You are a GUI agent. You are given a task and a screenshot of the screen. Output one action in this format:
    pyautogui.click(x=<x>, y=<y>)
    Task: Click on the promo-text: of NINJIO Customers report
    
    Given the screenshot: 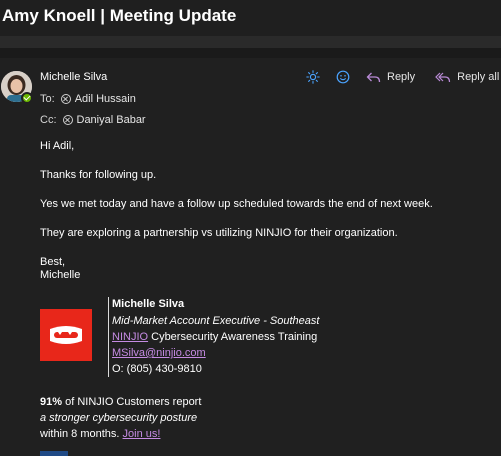 What is the action you would take?
    pyautogui.click(x=132, y=402)
    